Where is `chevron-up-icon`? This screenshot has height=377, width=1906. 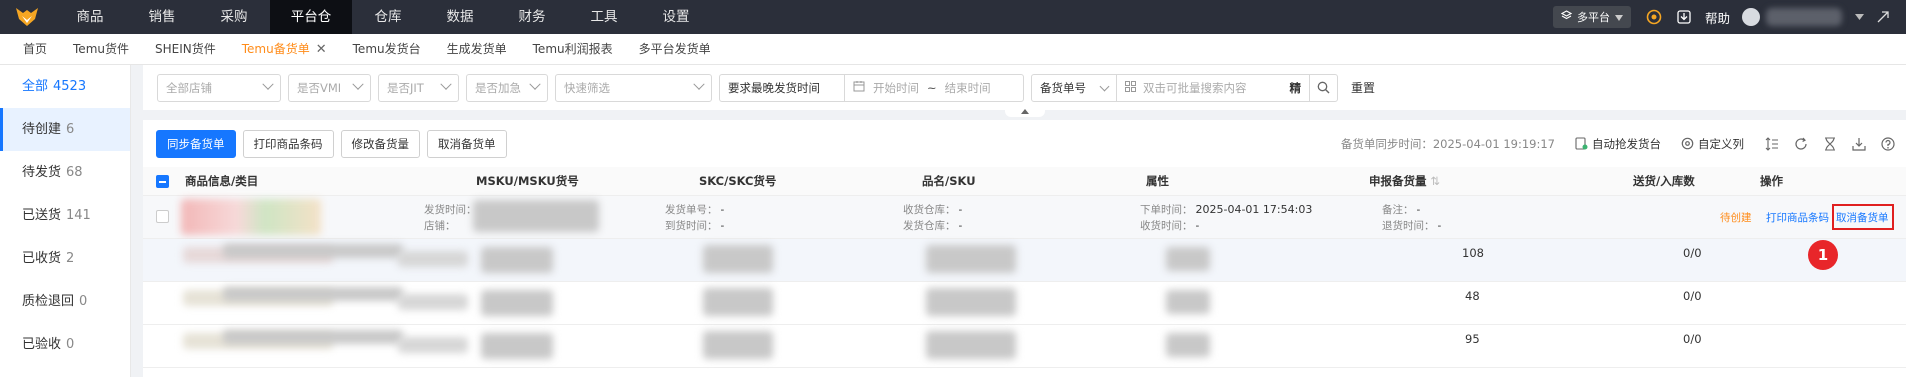
chevron-up-icon is located at coordinates (1025, 111).